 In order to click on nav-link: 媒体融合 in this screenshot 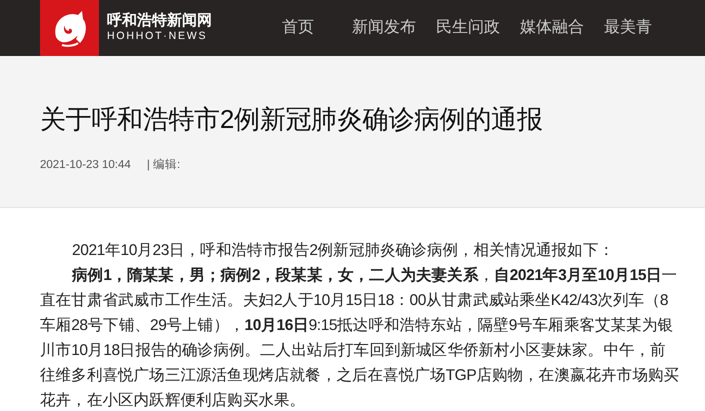, I will do `click(552, 28)`.